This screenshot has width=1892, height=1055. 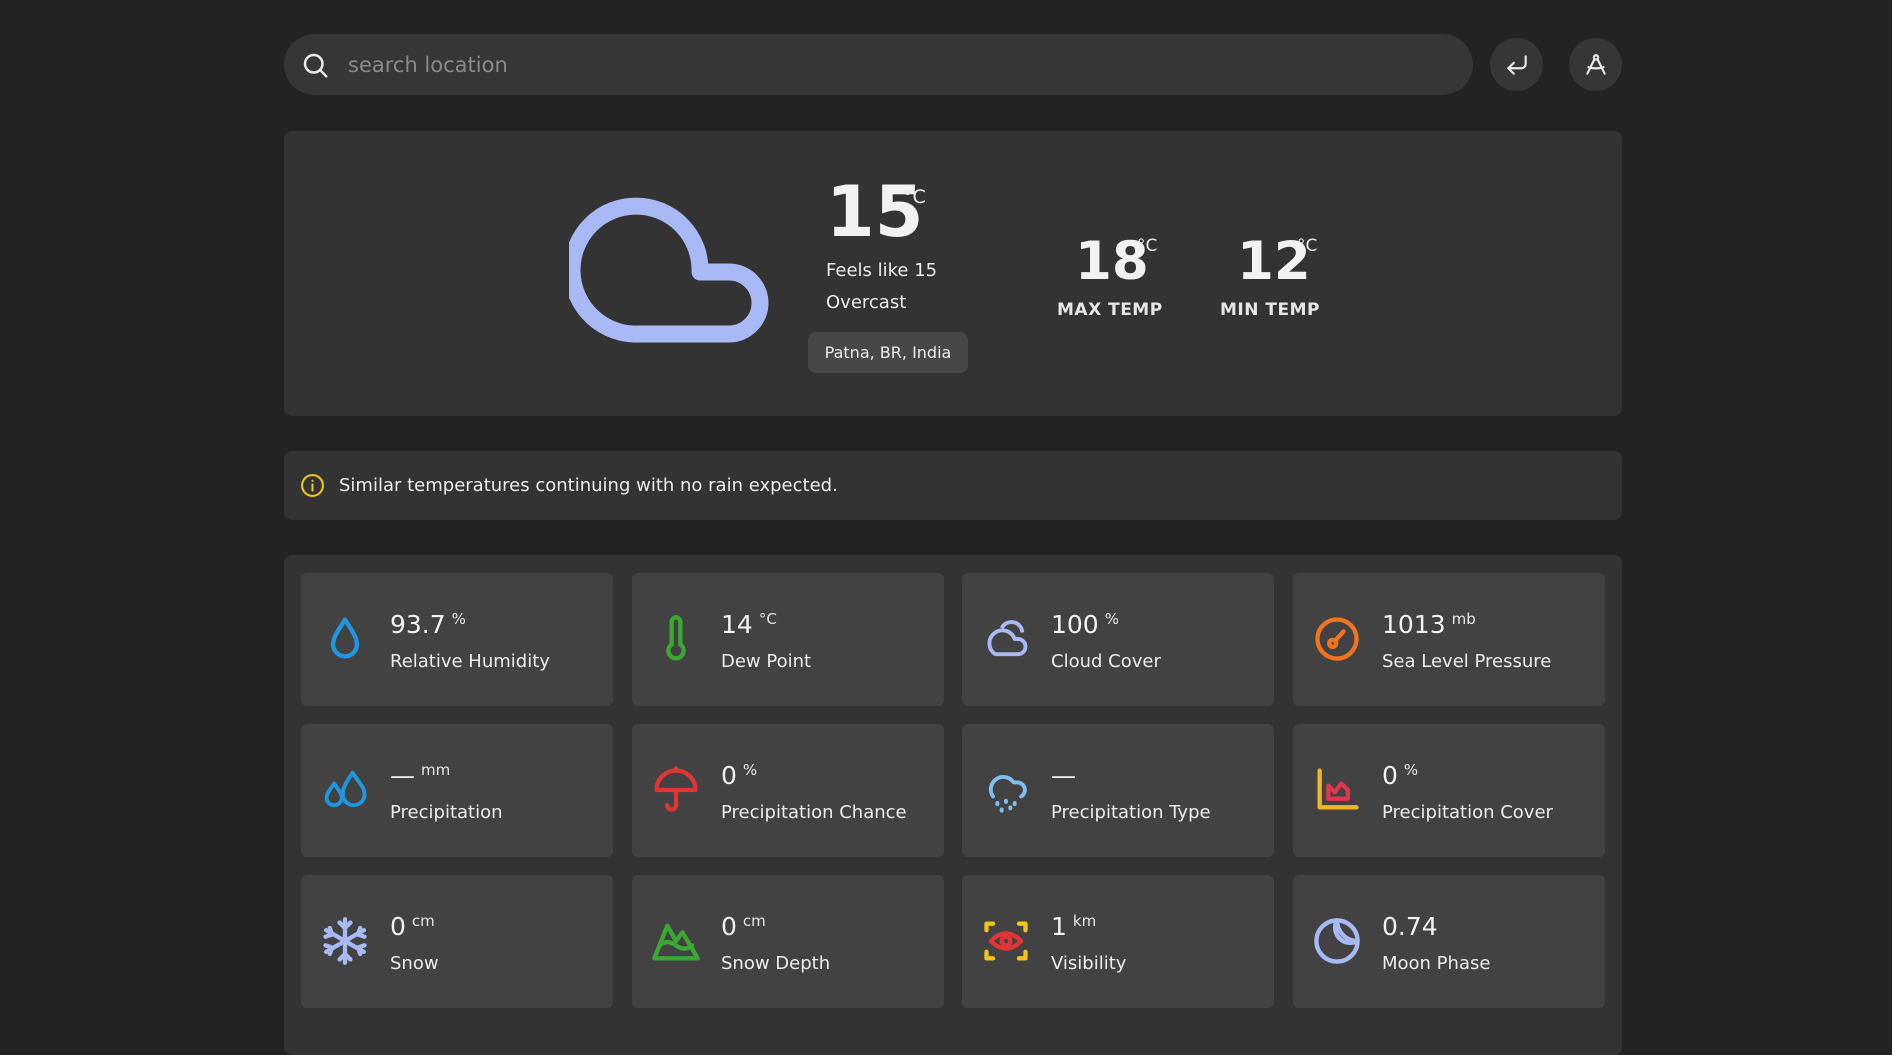 What do you see at coordinates (729, 775) in the screenshot?
I see `precipitation-chance-value: 0` at bounding box center [729, 775].